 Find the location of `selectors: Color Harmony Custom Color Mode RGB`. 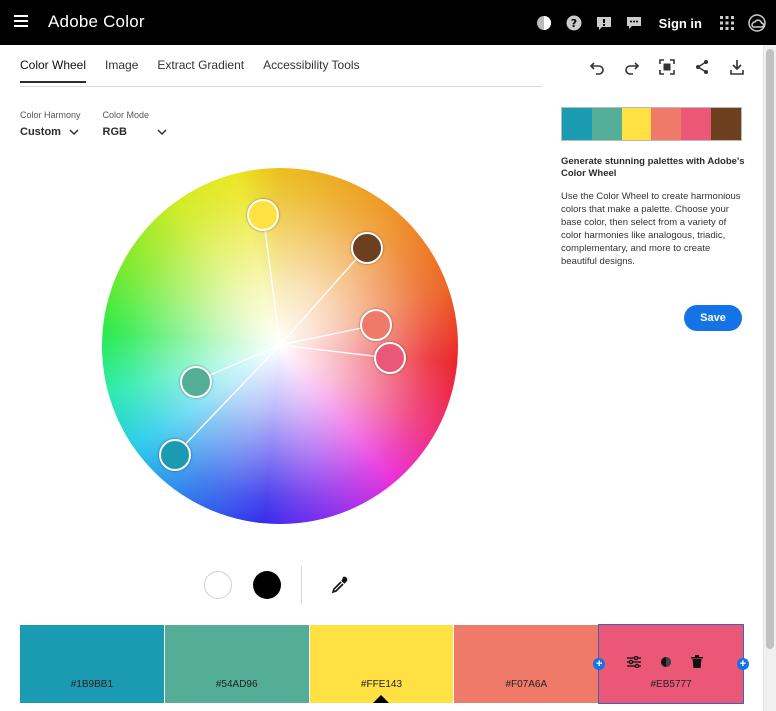

selectors: Color Harmony Custom Color Mode RGB is located at coordinates (93, 124).